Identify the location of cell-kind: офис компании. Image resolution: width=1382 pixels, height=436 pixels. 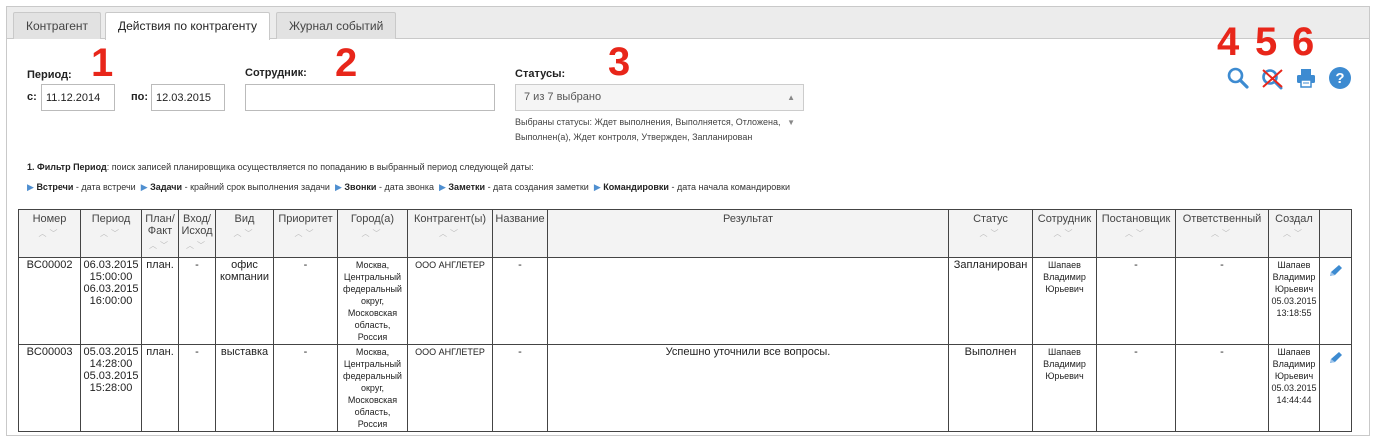
(244, 301).